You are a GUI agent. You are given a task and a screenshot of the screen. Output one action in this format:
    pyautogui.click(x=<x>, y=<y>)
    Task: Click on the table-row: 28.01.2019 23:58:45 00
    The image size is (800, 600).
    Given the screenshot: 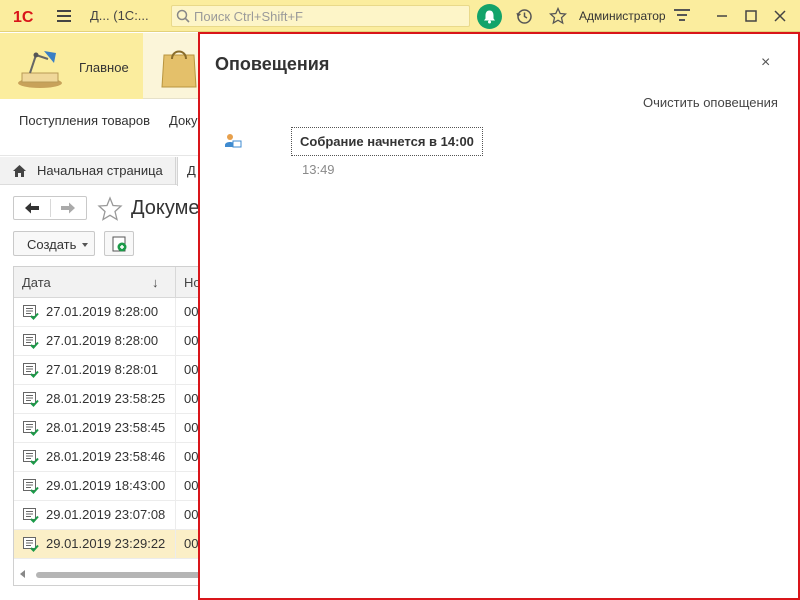 What is the action you would take?
    pyautogui.click(x=113, y=428)
    